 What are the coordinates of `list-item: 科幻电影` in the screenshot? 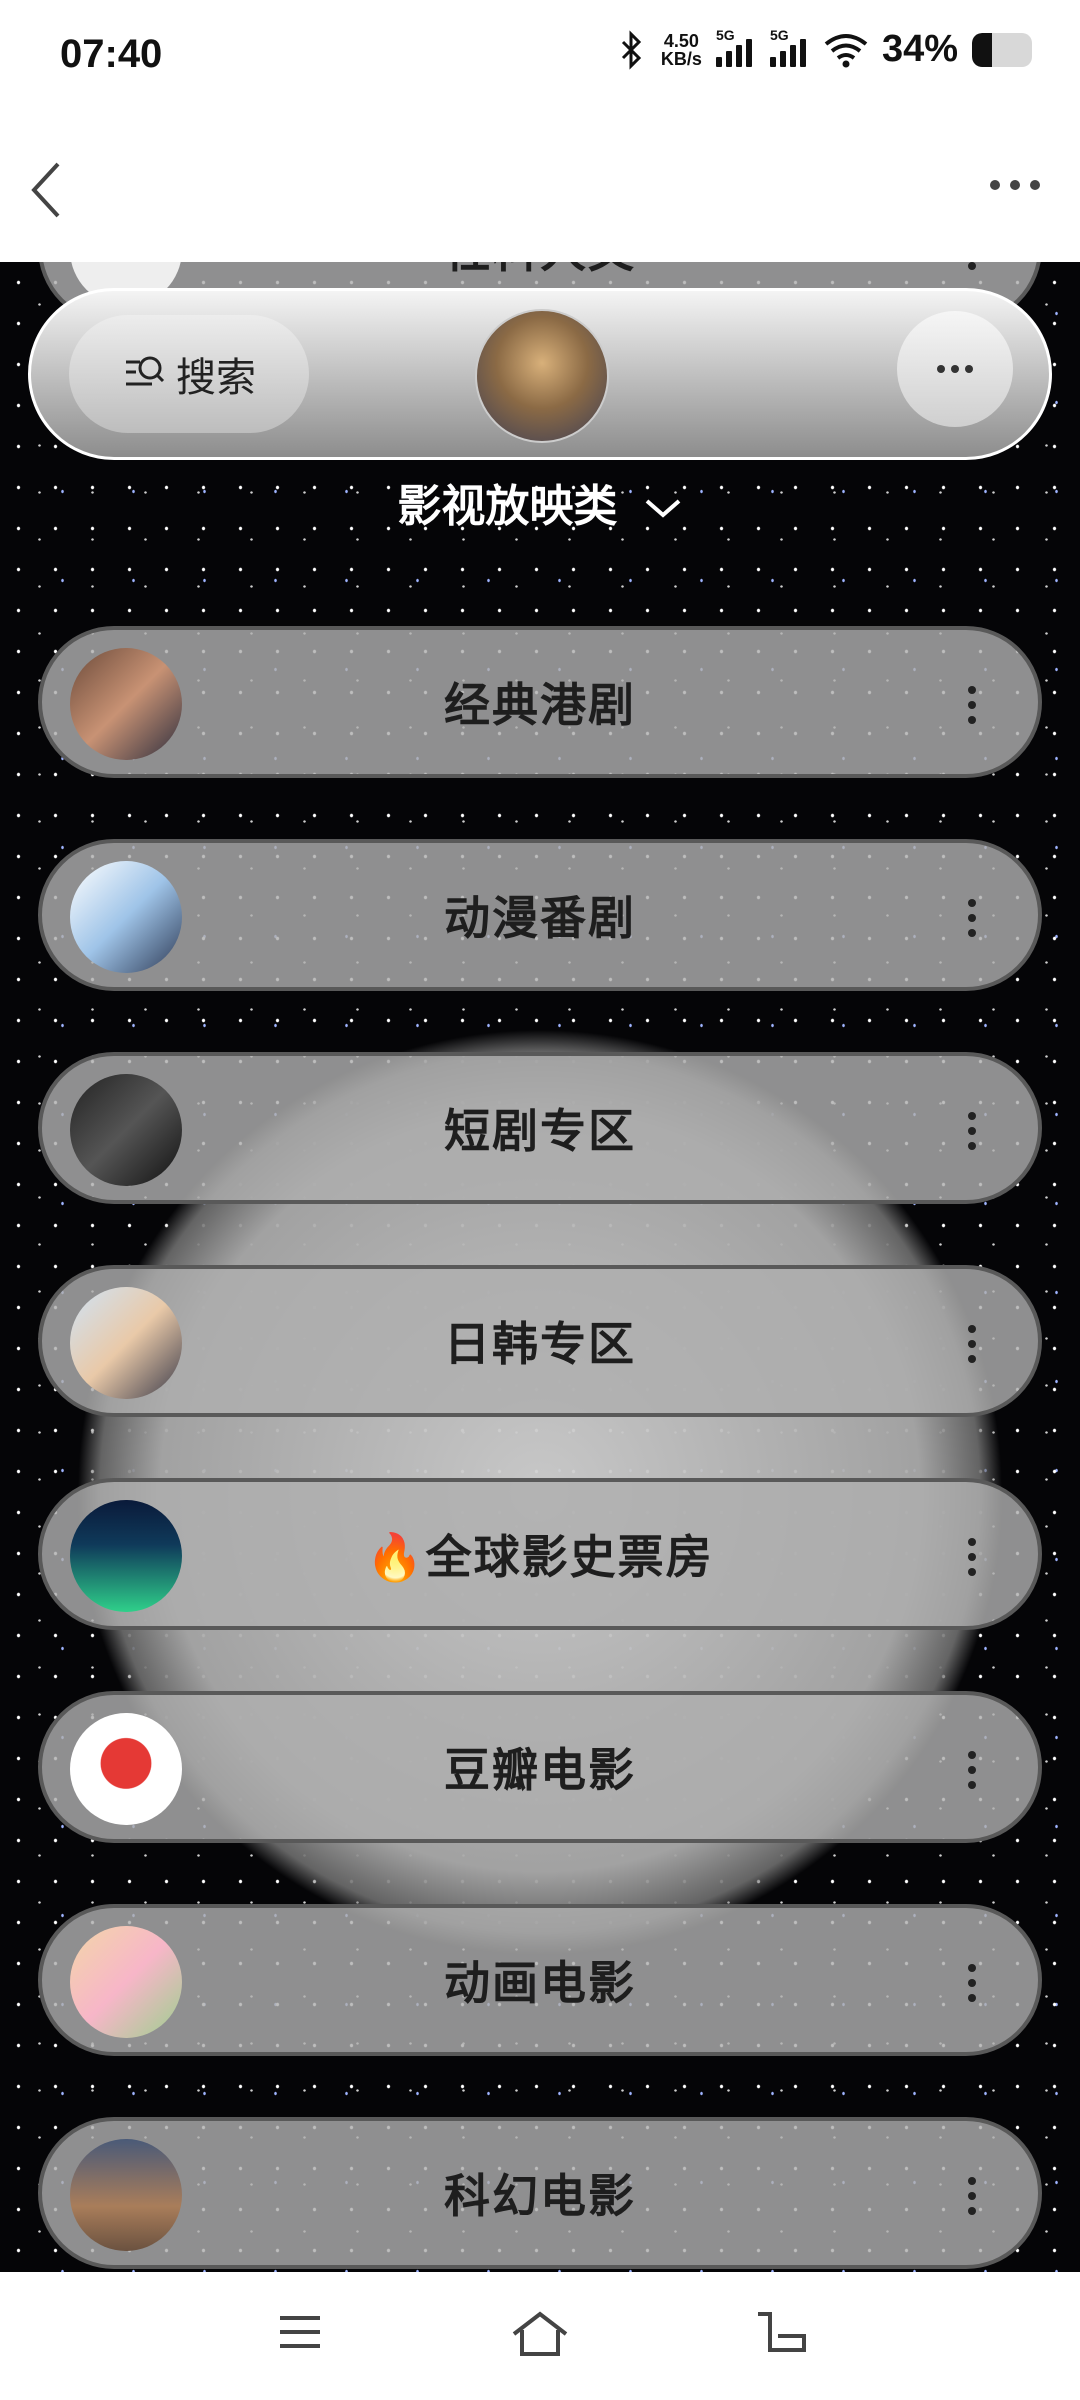 It's located at (540, 2193).